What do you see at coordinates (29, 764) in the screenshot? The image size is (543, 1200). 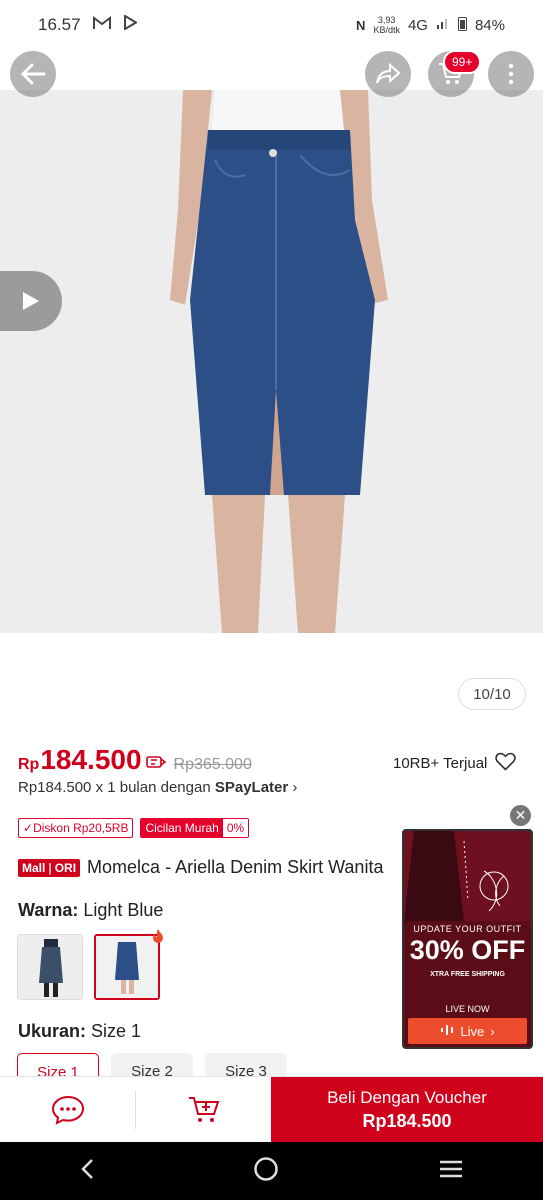 I see `price-currency: Rp` at bounding box center [29, 764].